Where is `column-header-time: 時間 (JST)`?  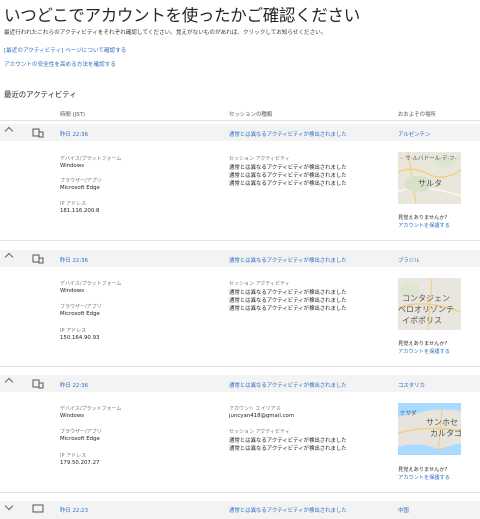 column-header-time: 時間 (JST) is located at coordinates (73, 115).